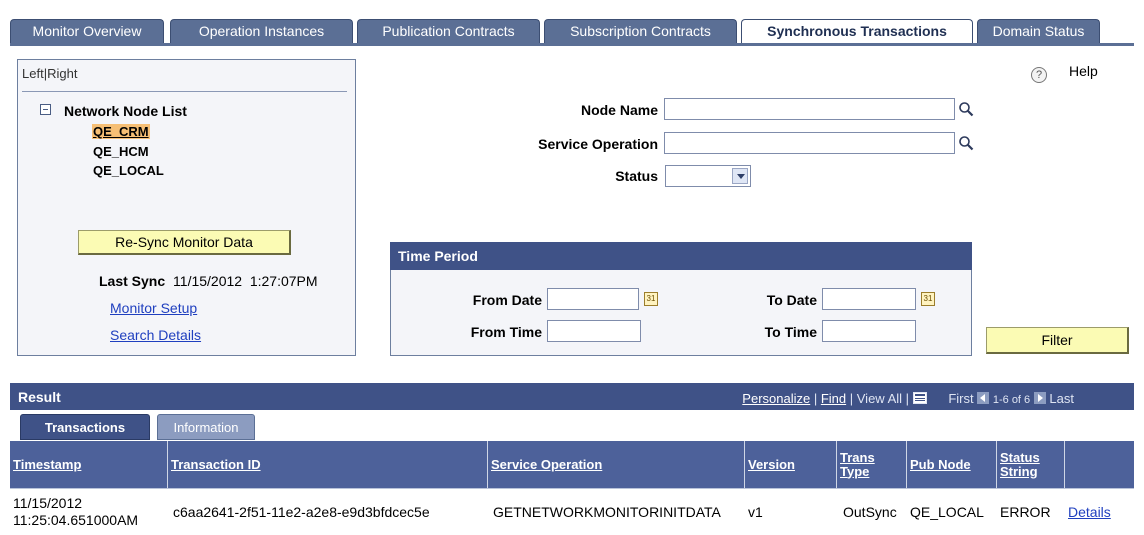 This screenshot has width=1144, height=535. I want to click on tab-transactions: Transactions, so click(85, 427).